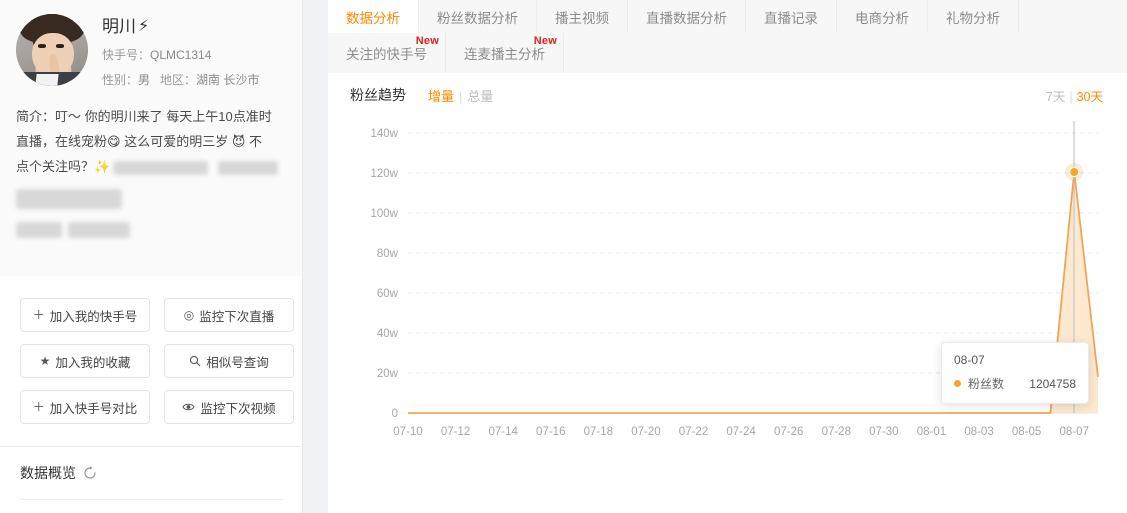  Describe the element at coordinates (388, 374) in the screenshot. I see `svg-text: 20w` at that location.